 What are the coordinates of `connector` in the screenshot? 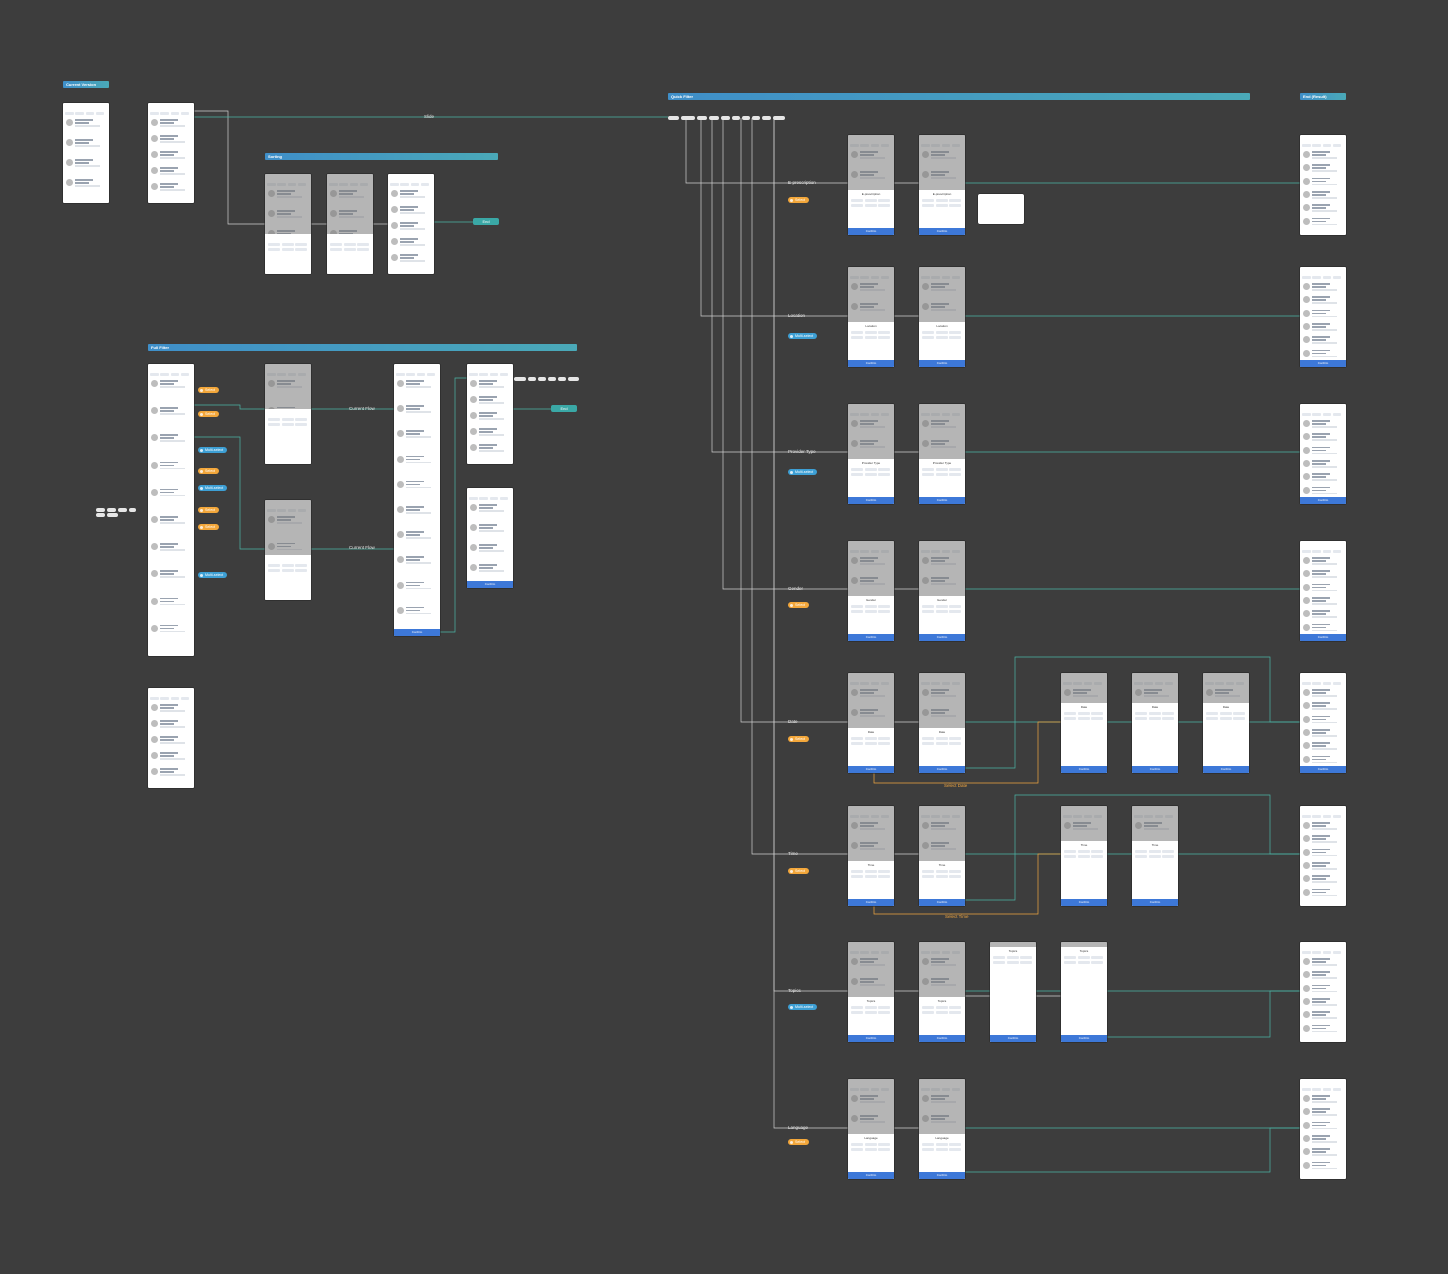 It's located at (1132, 1150).